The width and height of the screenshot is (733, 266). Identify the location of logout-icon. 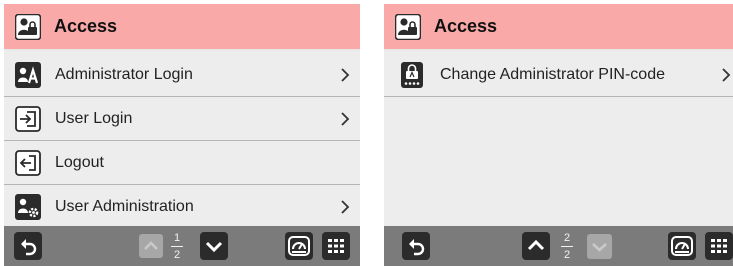
(28, 163).